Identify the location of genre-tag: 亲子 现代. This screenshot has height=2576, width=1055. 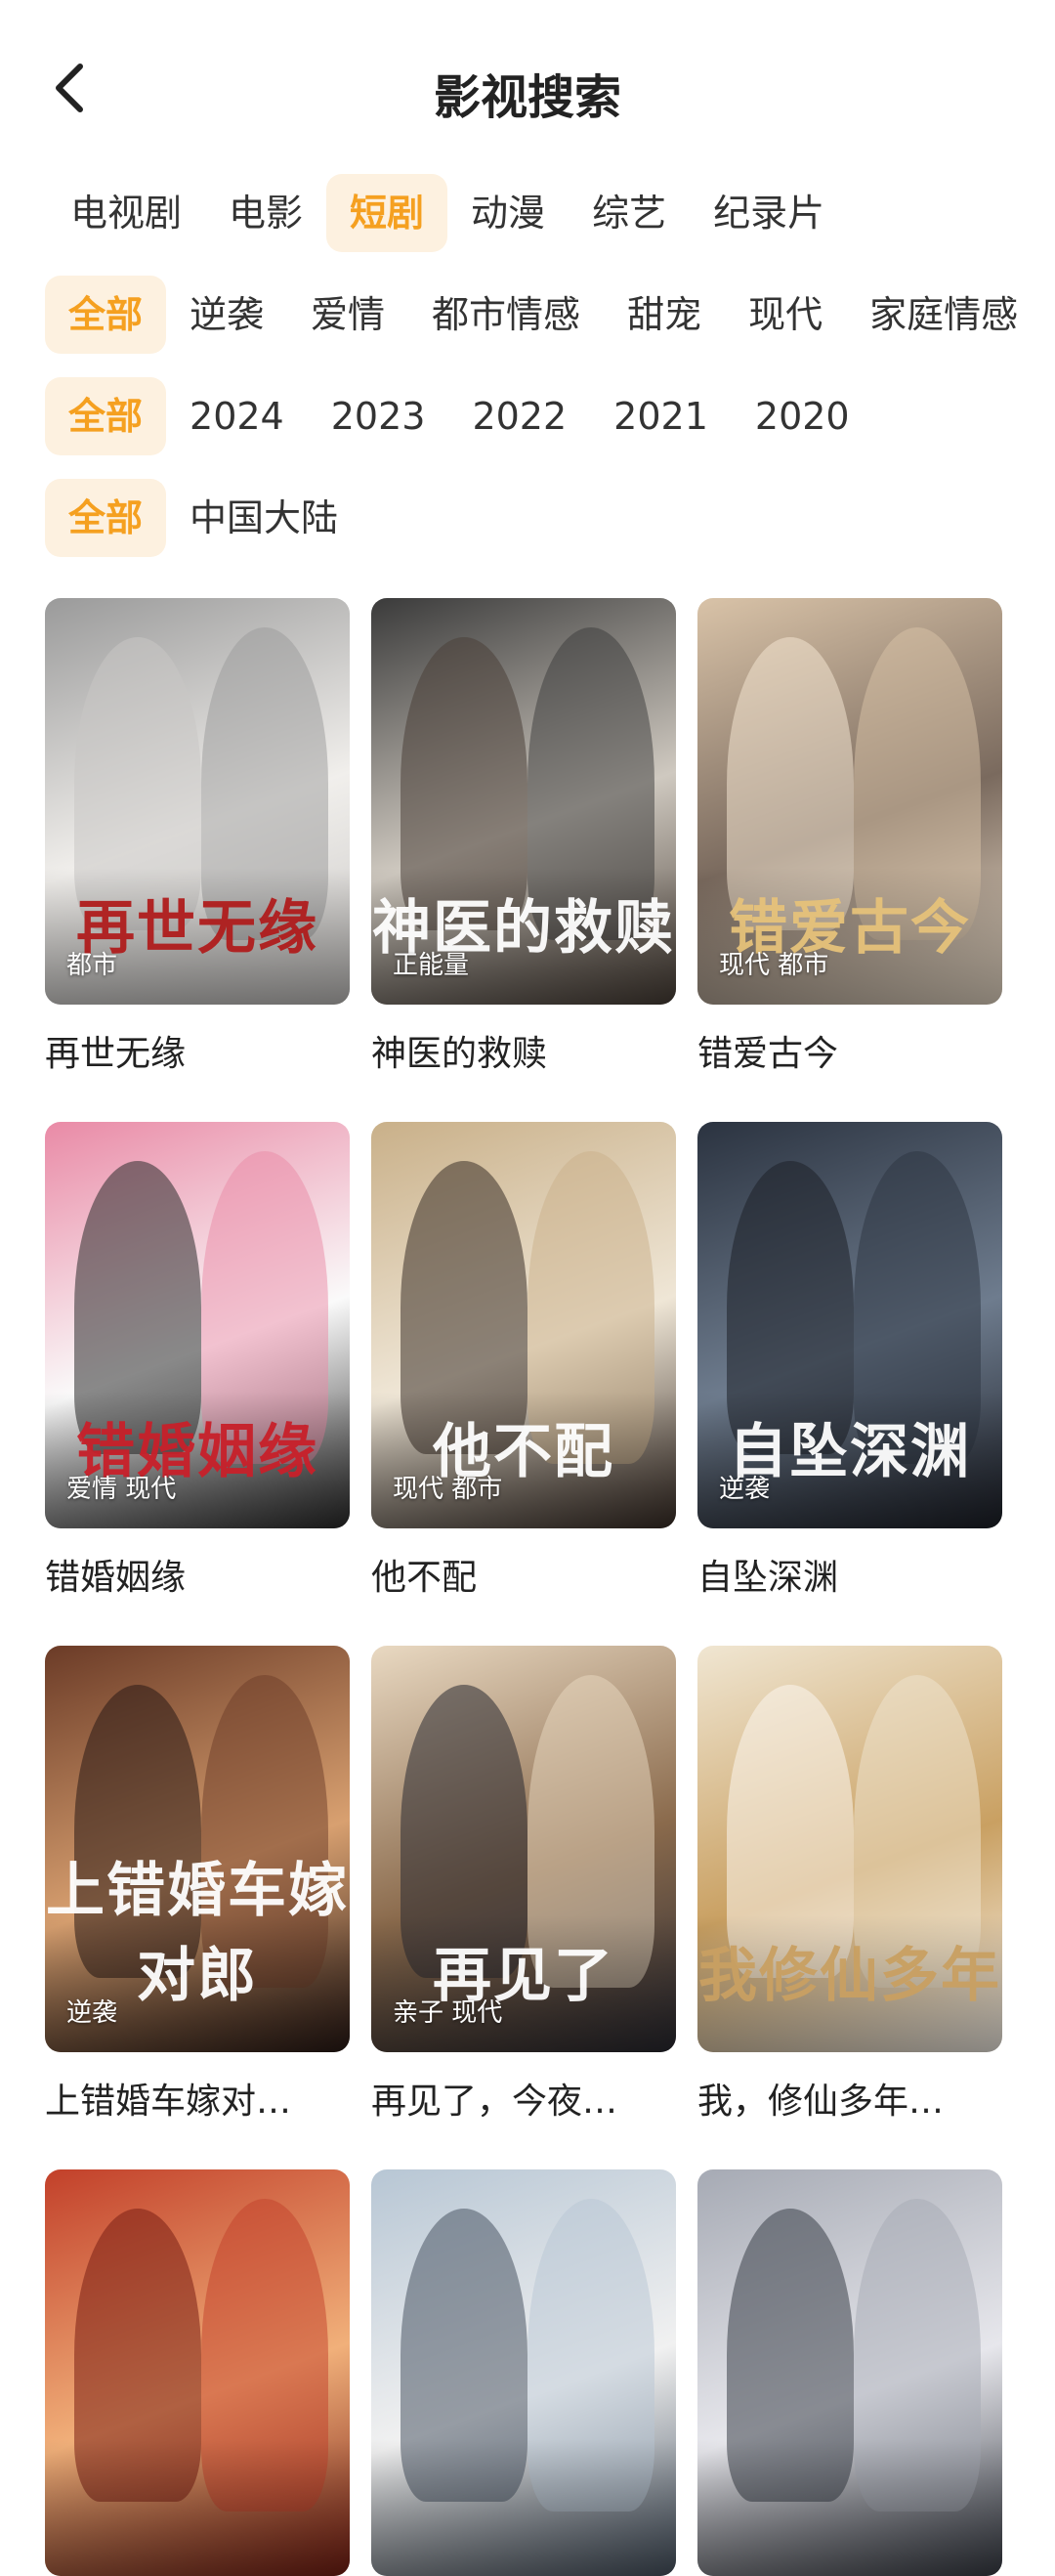
(448, 2013).